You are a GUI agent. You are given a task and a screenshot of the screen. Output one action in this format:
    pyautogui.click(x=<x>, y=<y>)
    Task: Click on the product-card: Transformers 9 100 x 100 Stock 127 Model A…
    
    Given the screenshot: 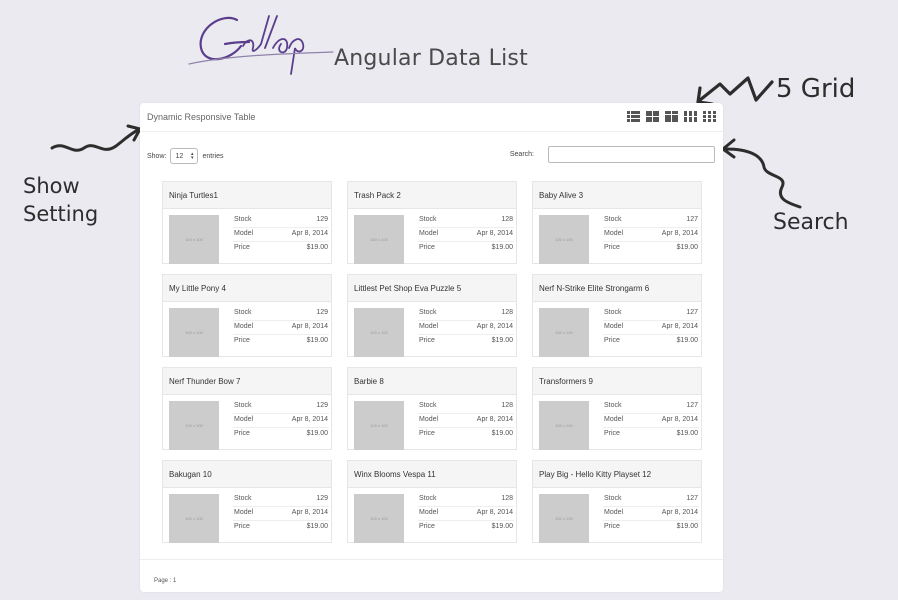 What is the action you would take?
    pyautogui.click(x=617, y=408)
    